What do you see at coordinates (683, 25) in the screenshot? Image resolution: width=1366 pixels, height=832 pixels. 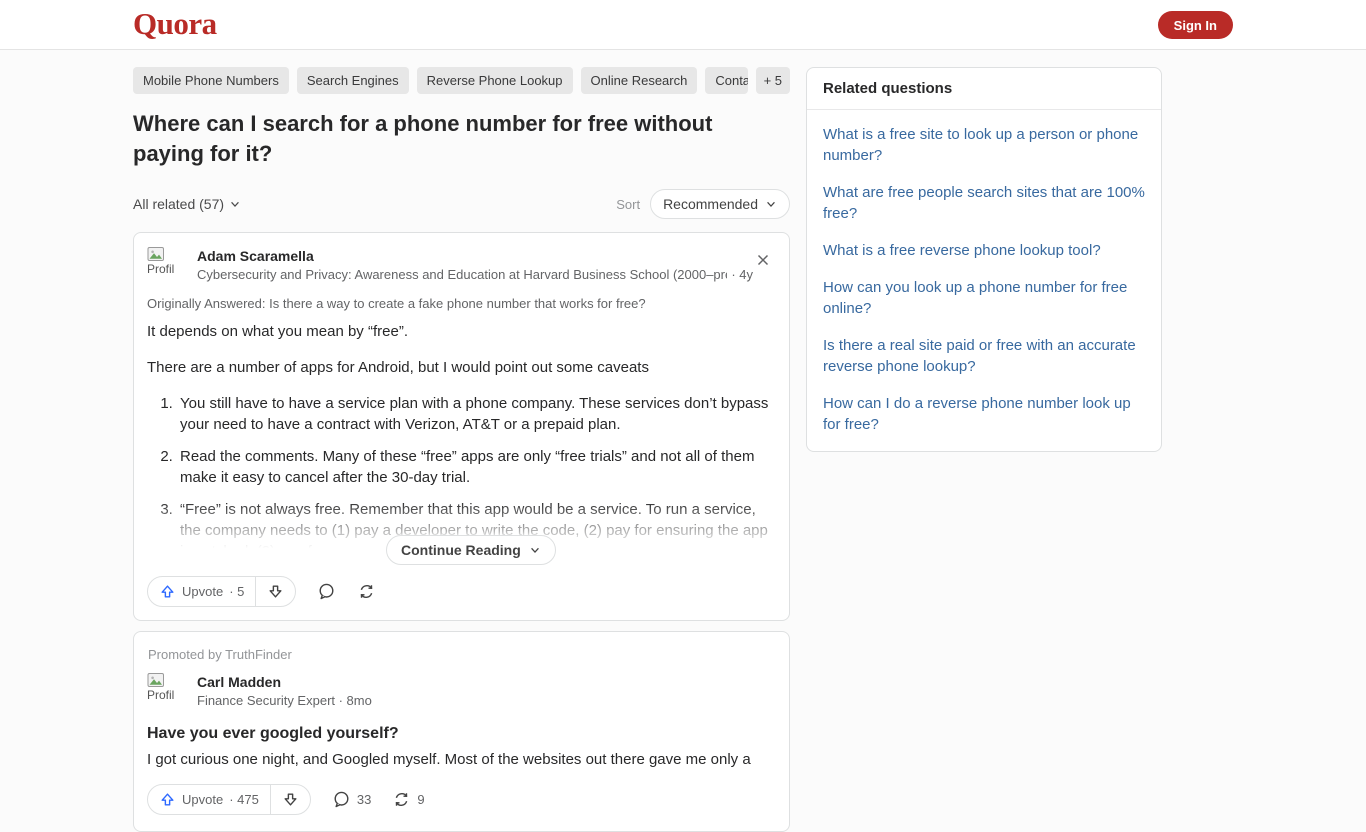 I see `top-navigation-bar: Quora Sign In` at bounding box center [683, 25].